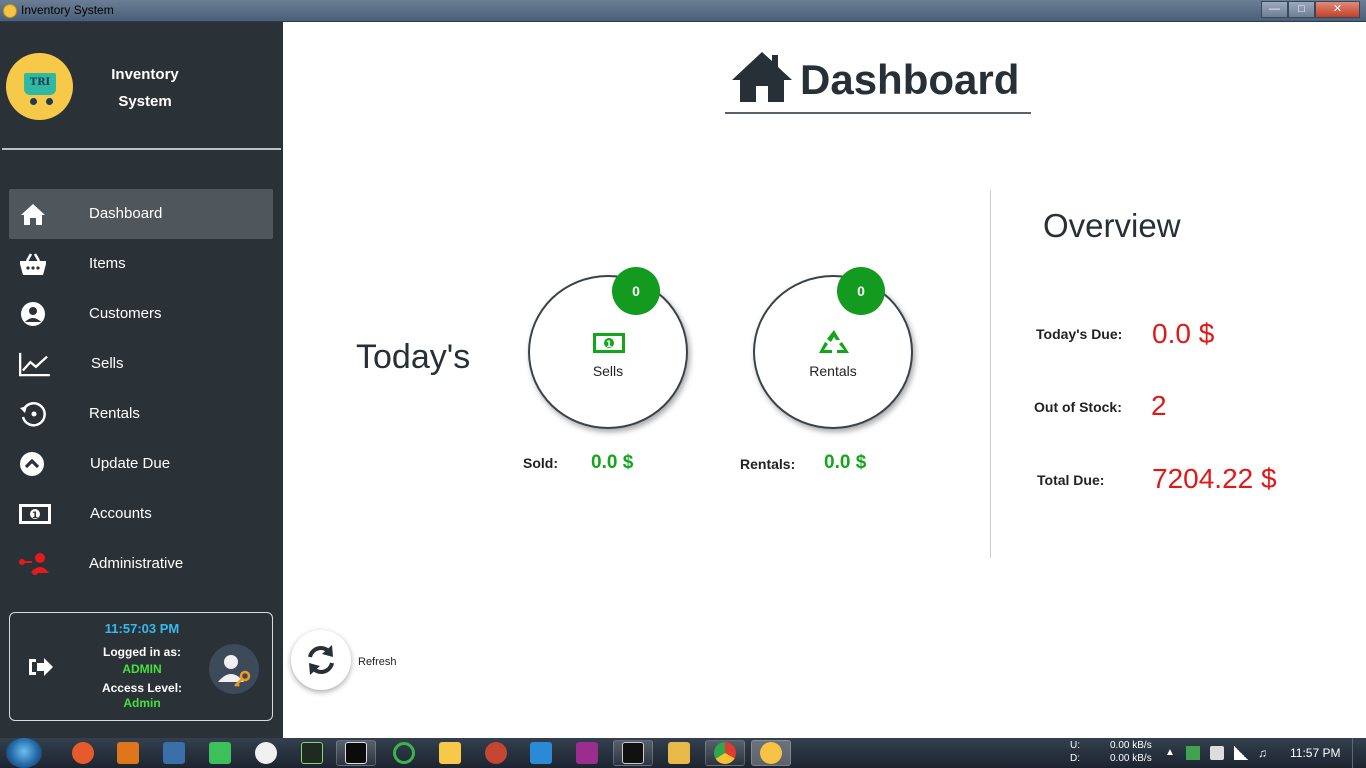 The height and width of the screenshot is (768, 1366). What do you see at coordinates (141, 364) in the screenshot?
I see `sidebar-item-sells: Sells` at bounding box center [141, 364].